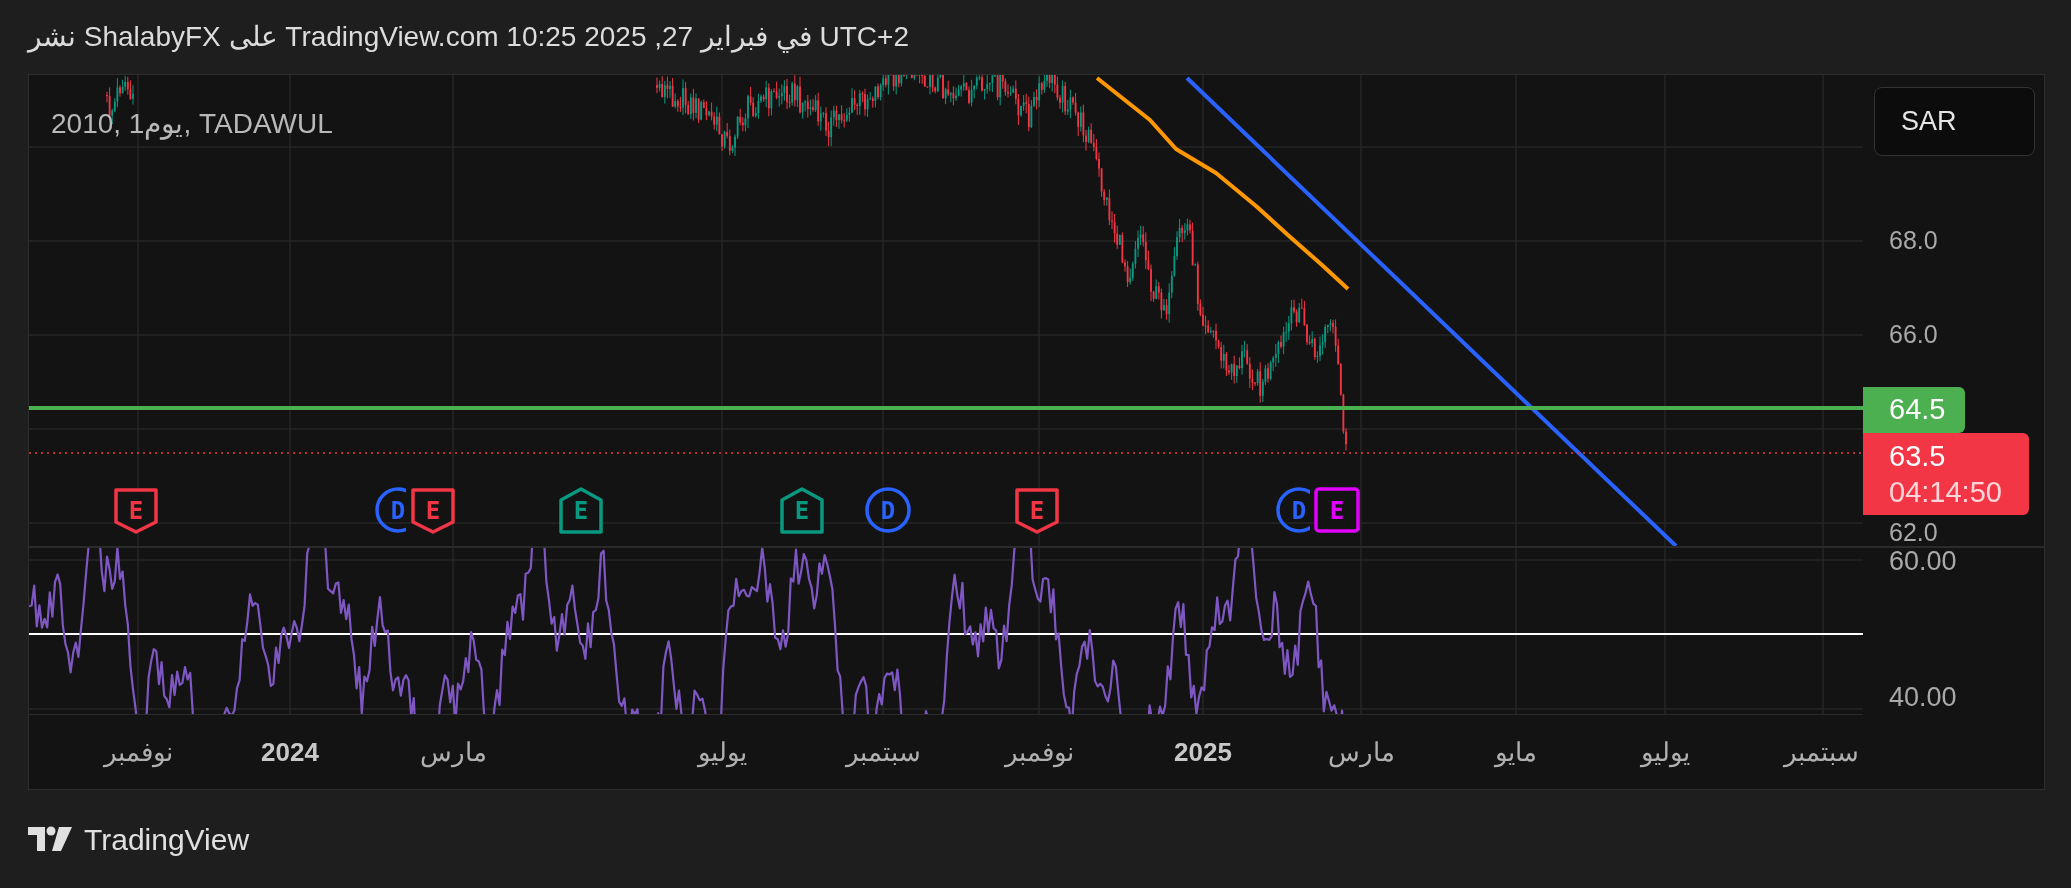 The image size is (2071, 888). I want to click on rsi-axis-label: 40.00, so click(1923, 697).